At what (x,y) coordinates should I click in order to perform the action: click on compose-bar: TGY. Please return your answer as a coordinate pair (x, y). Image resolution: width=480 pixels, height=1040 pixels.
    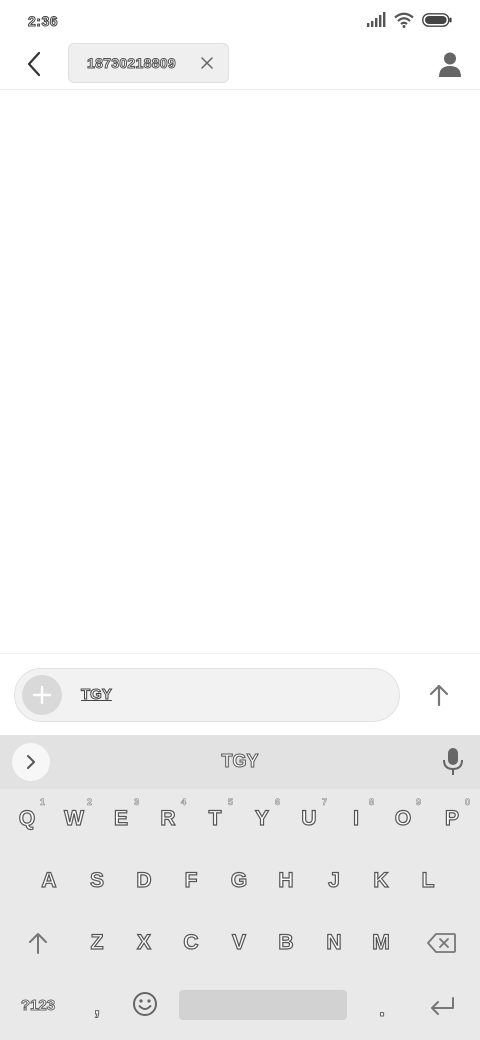
    Looking at the image, I should click on (240, 694).